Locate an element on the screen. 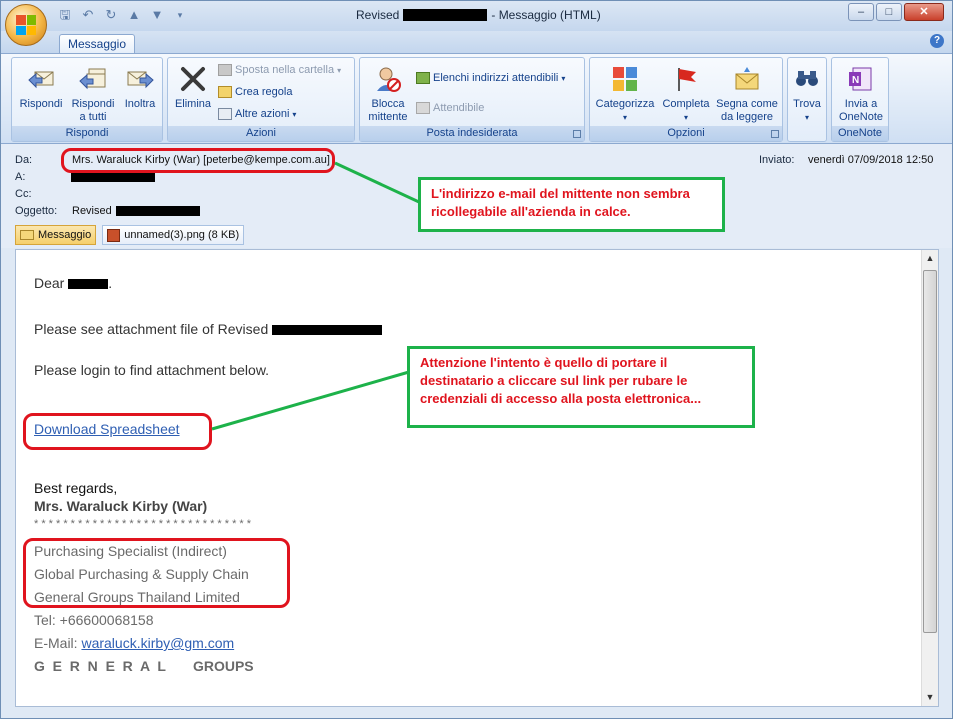 Image resolution: width=953 pixels, height=719 pixels. highlight-sender is located at coordinates (198, 160).